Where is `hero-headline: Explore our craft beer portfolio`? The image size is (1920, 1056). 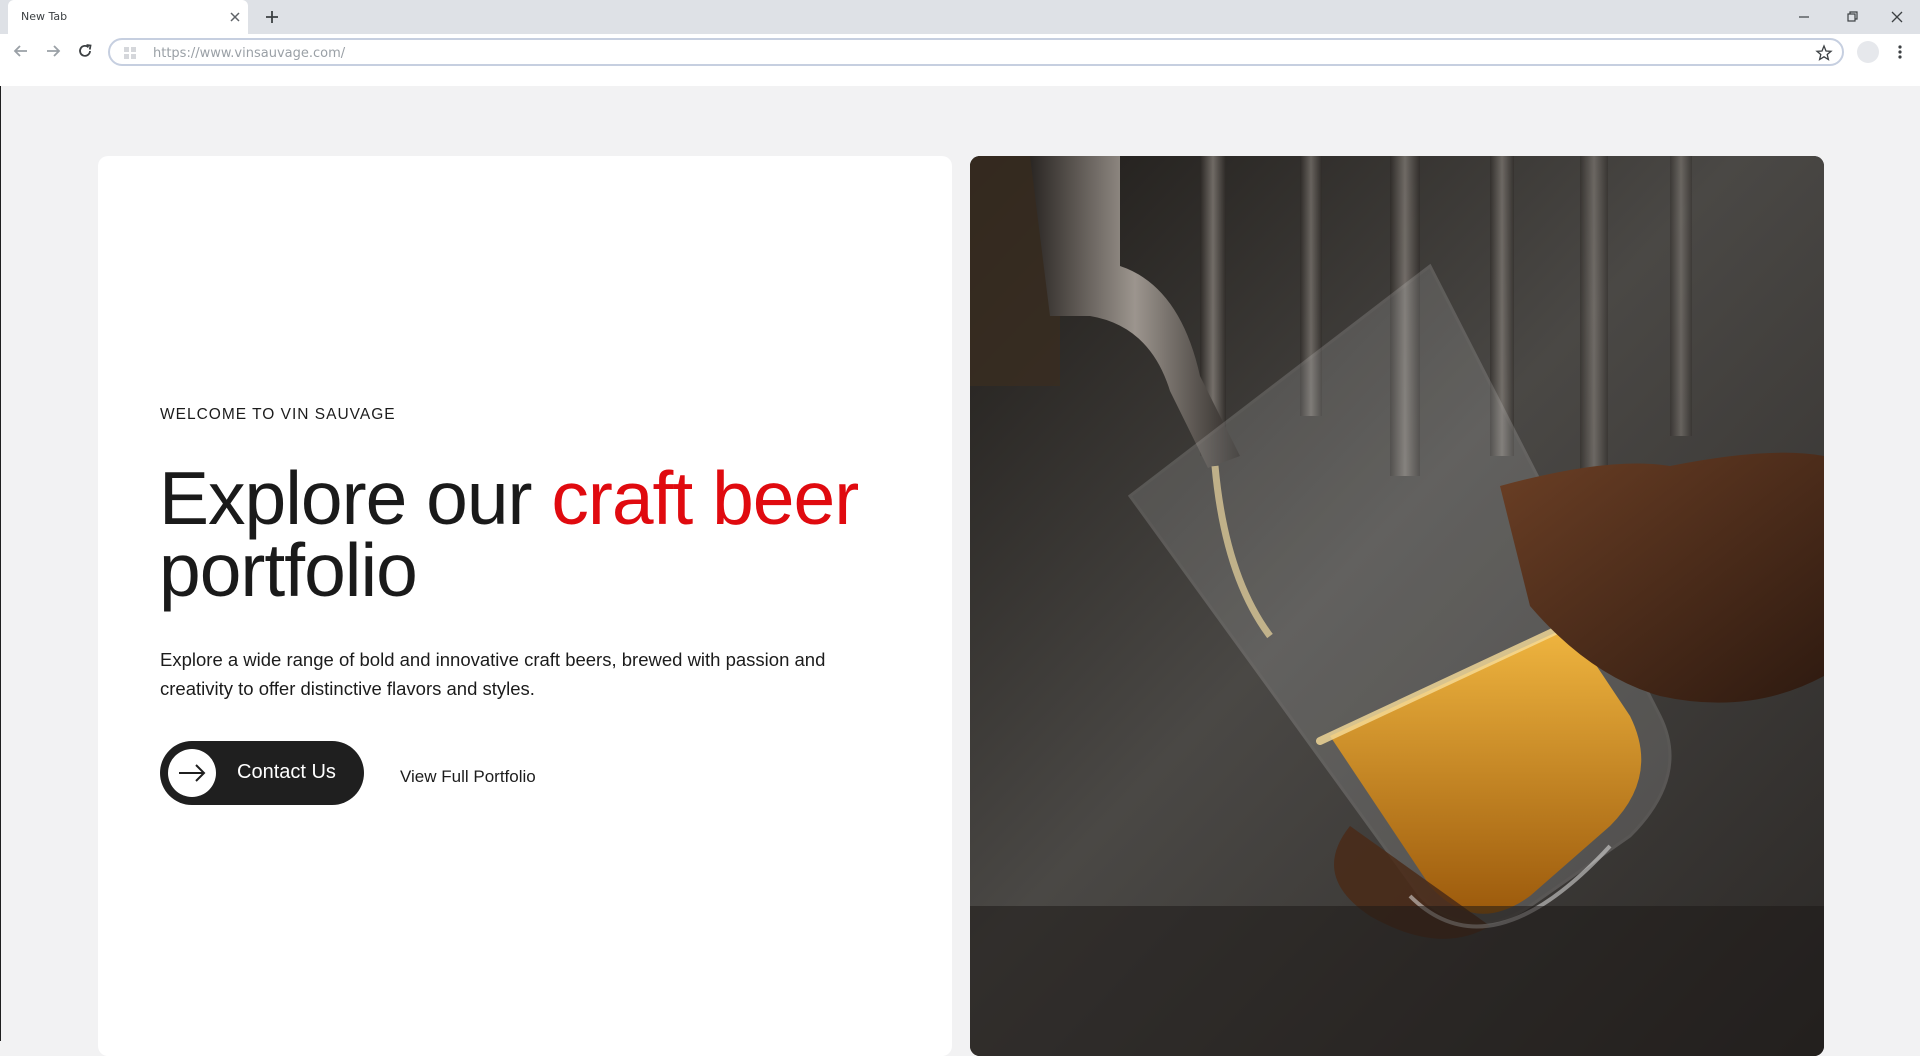
hero-headline: Explore our craft beer portfolio is located at coordinates (549, 534).